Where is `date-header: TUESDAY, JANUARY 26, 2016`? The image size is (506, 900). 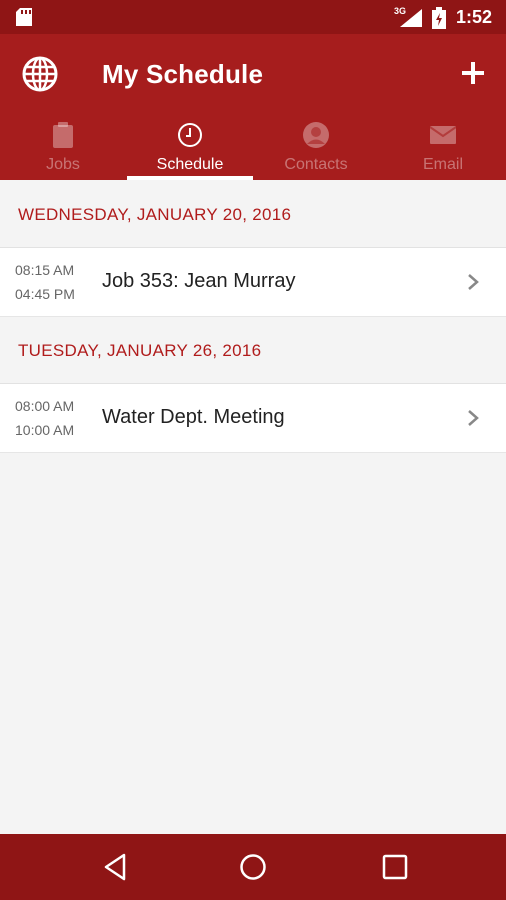
date-header: TUESDAY, JANUARY 26, 2016 is located at coordinates (253, 350).